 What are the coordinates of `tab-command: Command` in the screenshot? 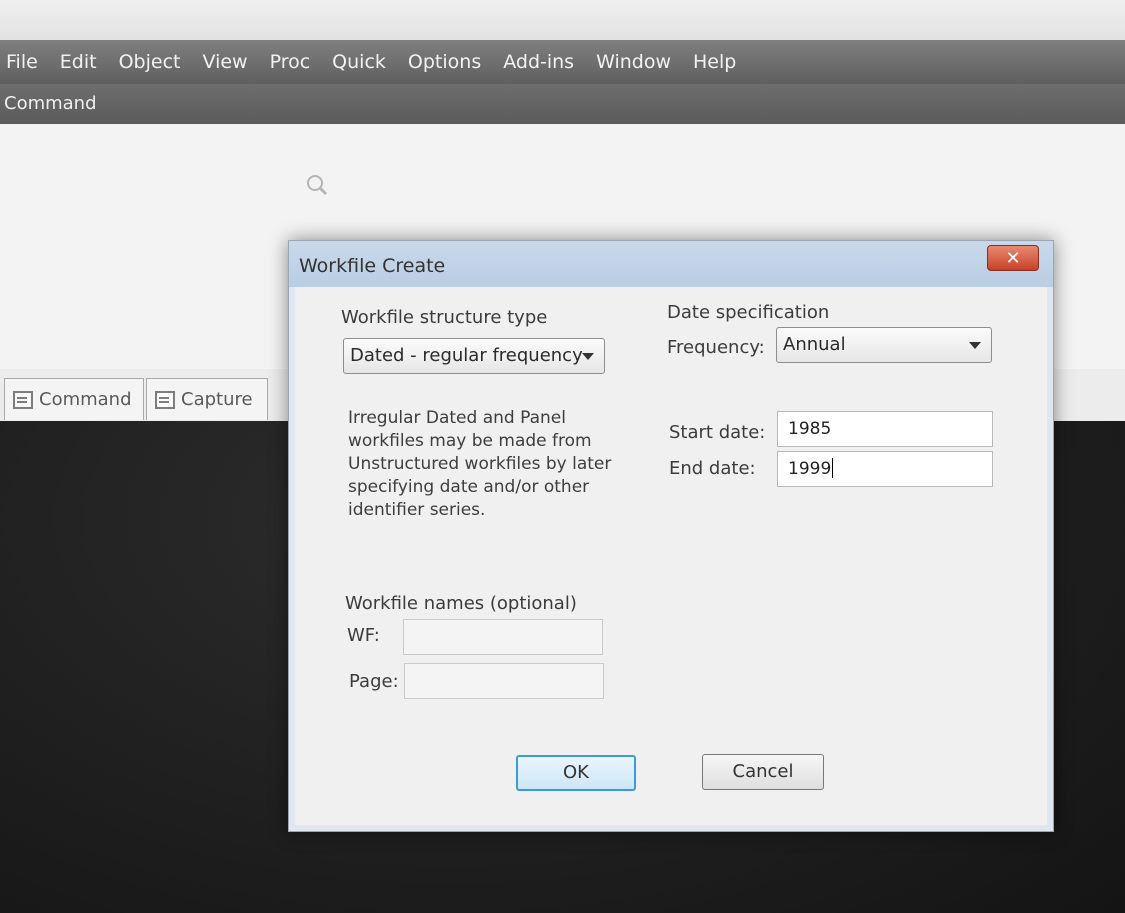 It's located at (74, 399).